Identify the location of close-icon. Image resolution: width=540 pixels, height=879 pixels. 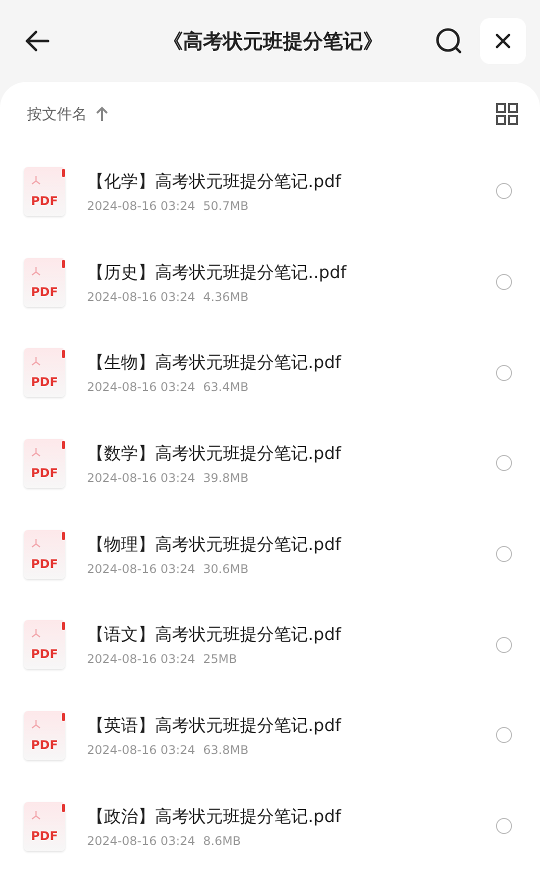
(503, 41).